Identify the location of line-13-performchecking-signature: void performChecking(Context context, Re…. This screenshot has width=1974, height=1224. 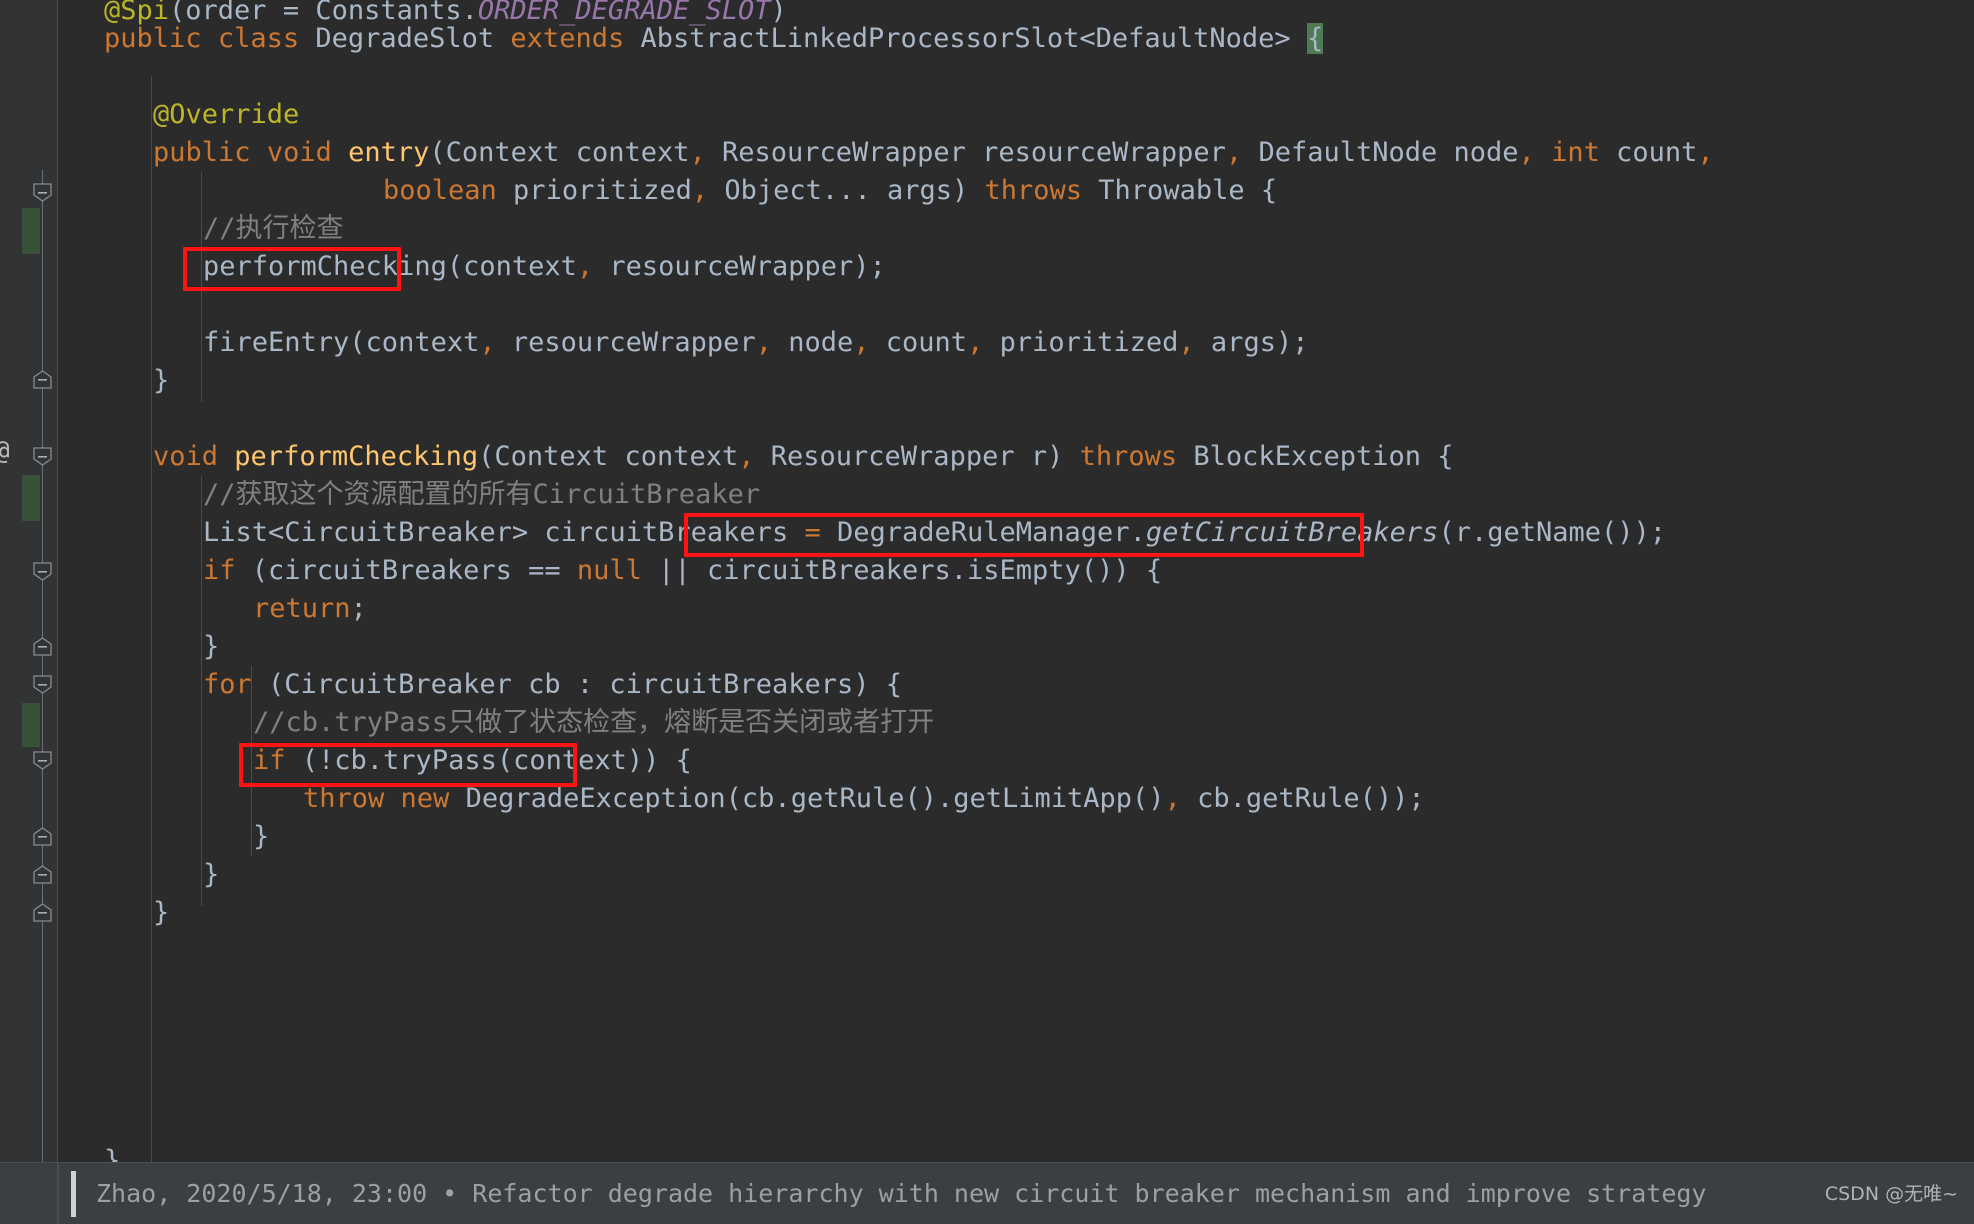
(756, 457).